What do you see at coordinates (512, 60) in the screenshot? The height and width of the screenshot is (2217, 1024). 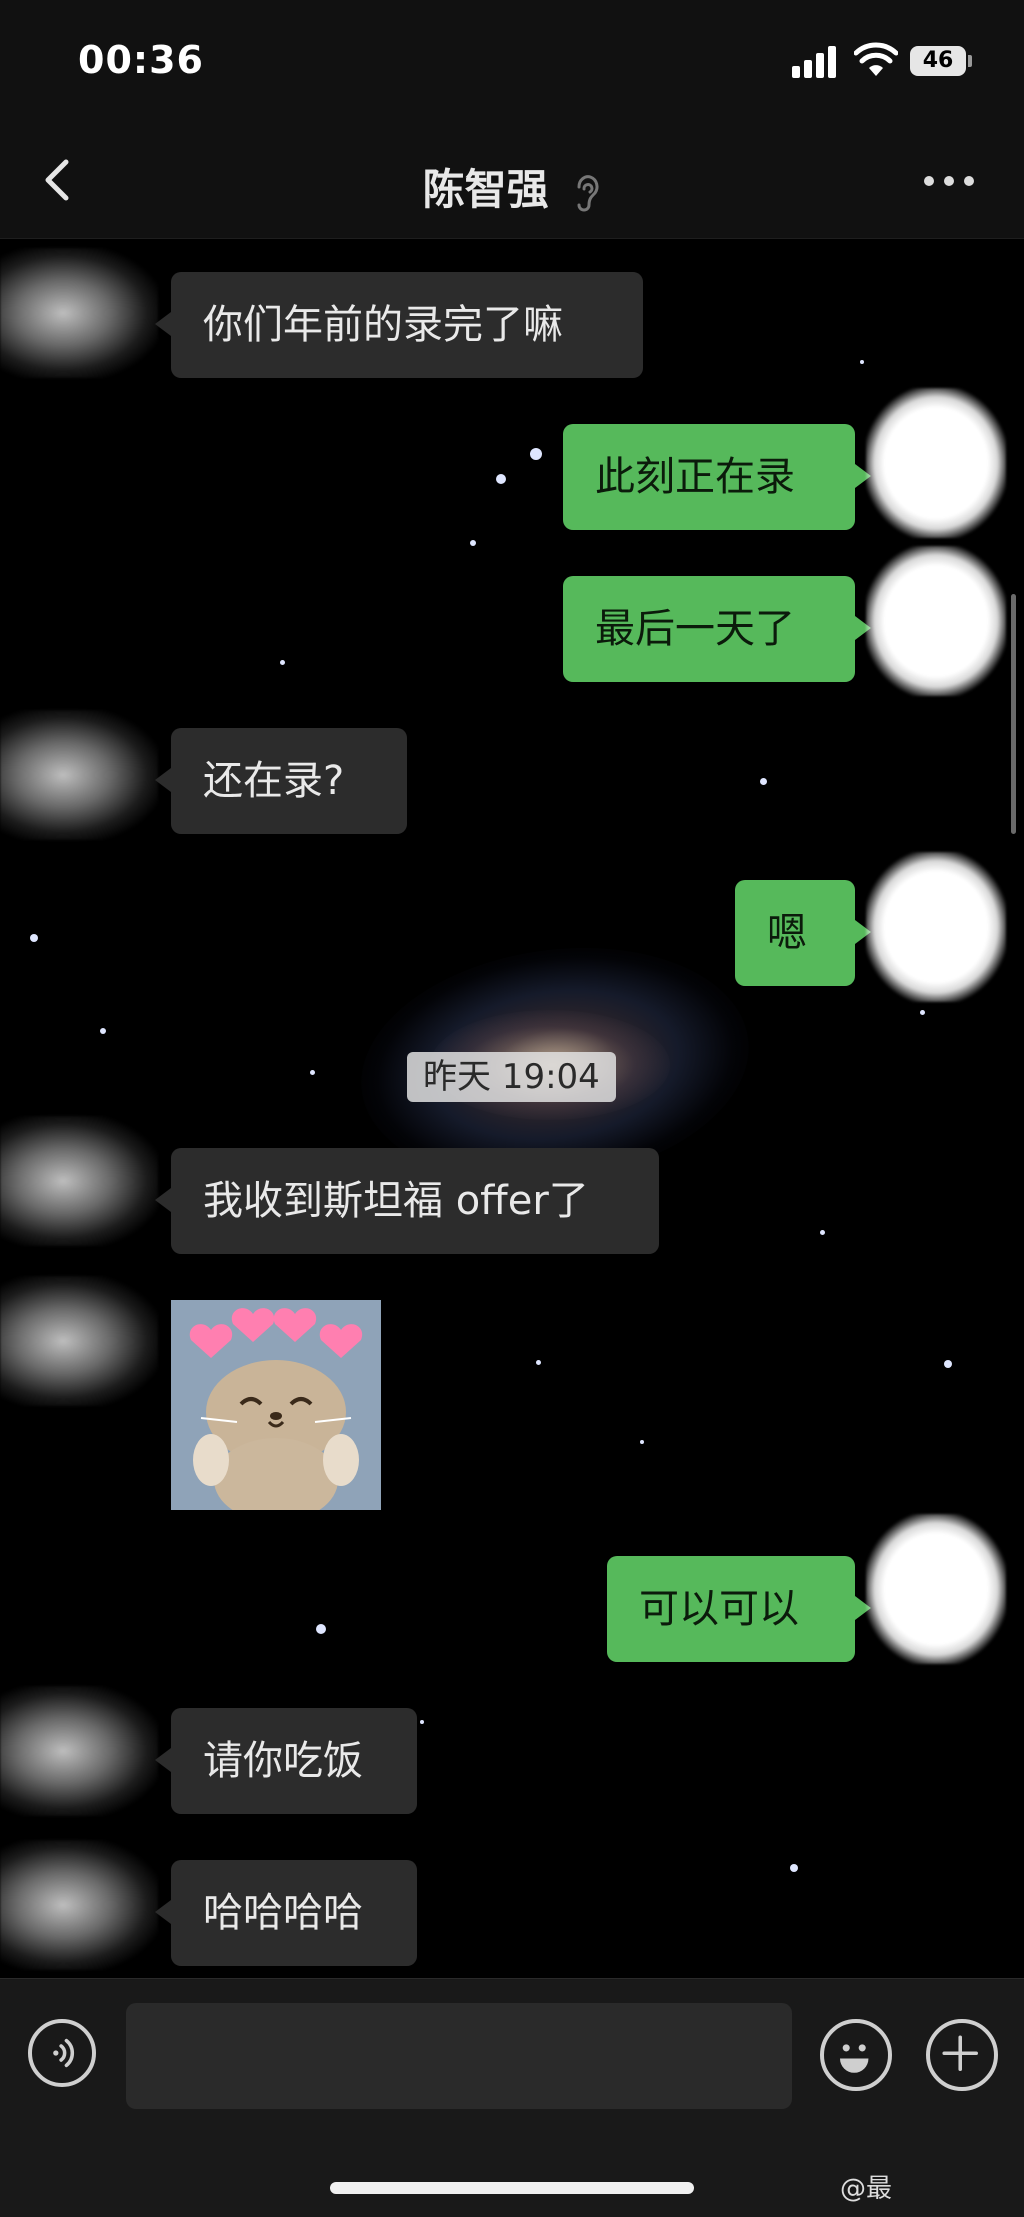 I see `status-bar: 00:36 46` at bounding box center [512, 60].